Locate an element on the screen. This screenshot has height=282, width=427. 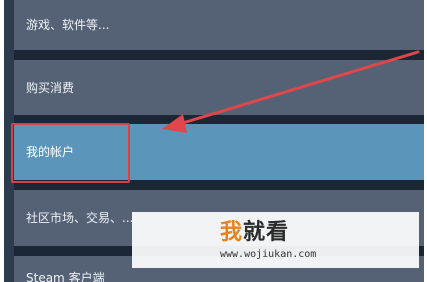
watermark-brand-rest: 就看 is located at coordinates (266, 232).